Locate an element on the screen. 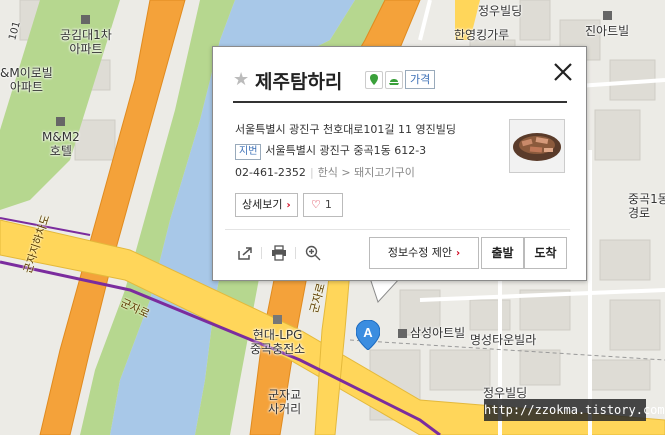  phone-row: 02-461-2352 | 한식 > 돼지고기구이 is located at coordinates (325, 172).